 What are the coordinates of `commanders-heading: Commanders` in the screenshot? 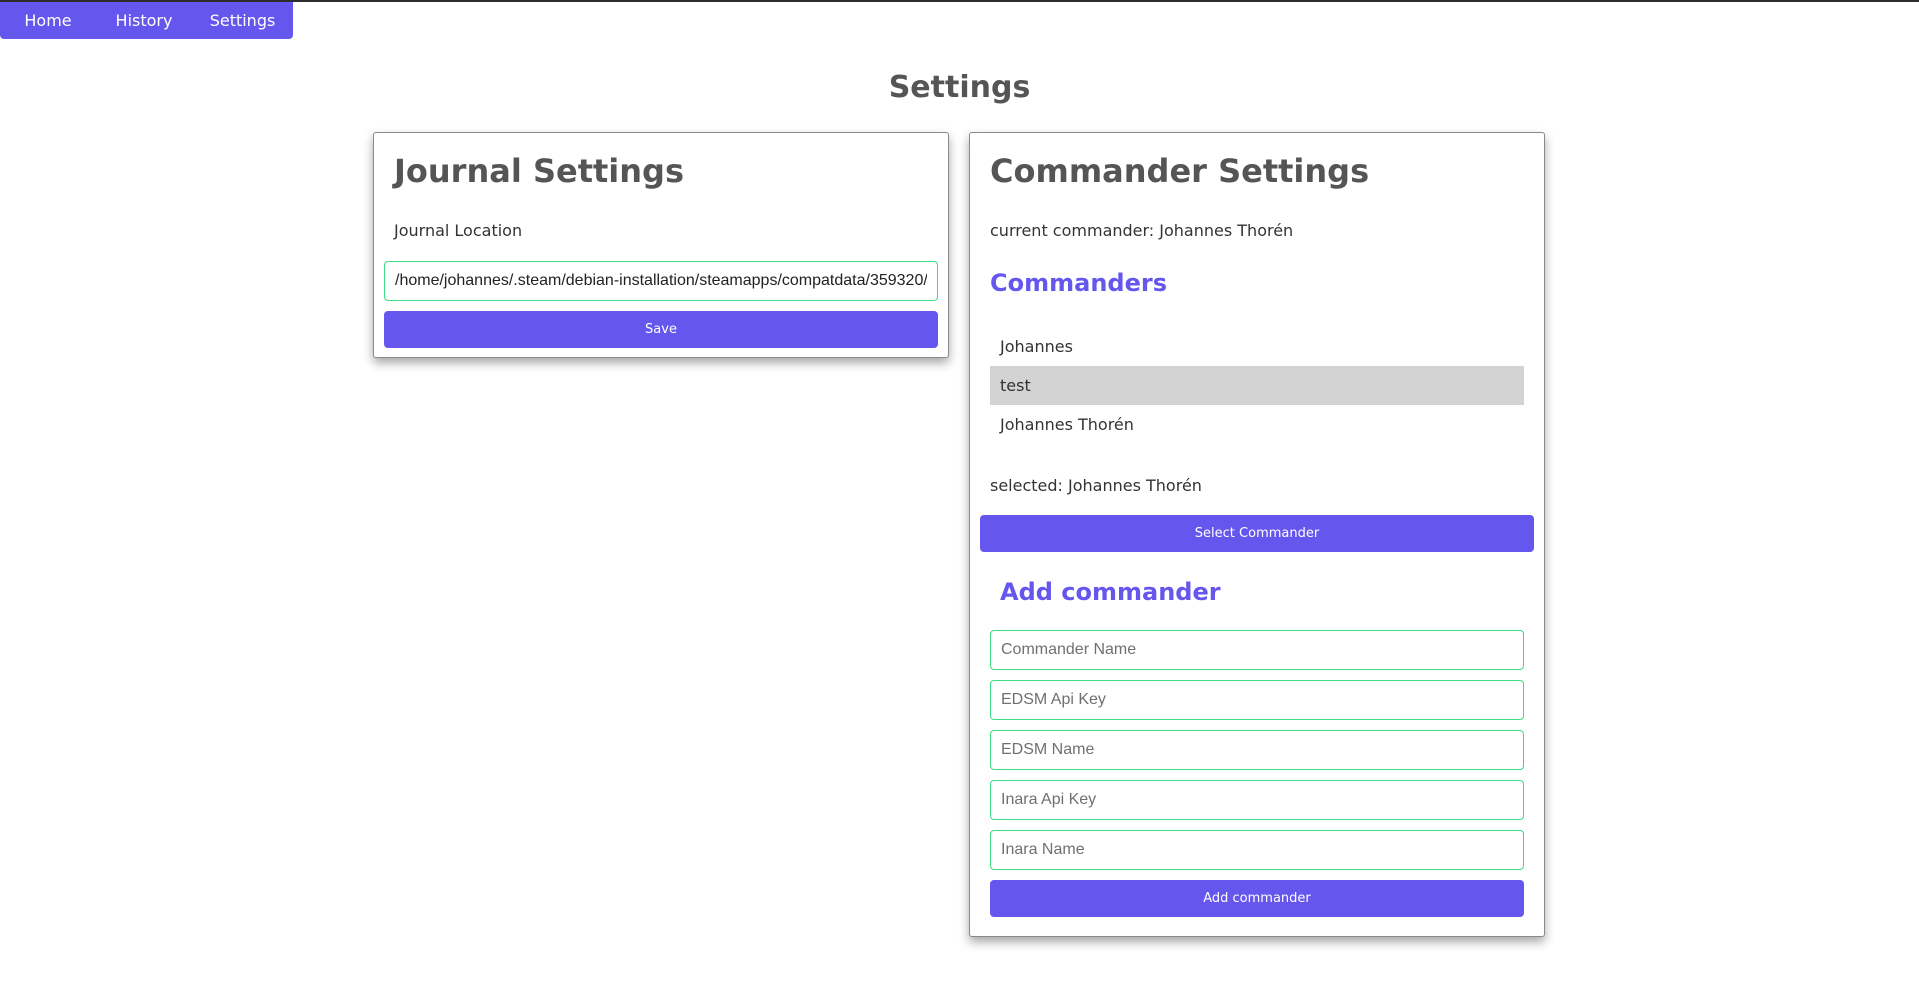 It's located at (1078, 283).